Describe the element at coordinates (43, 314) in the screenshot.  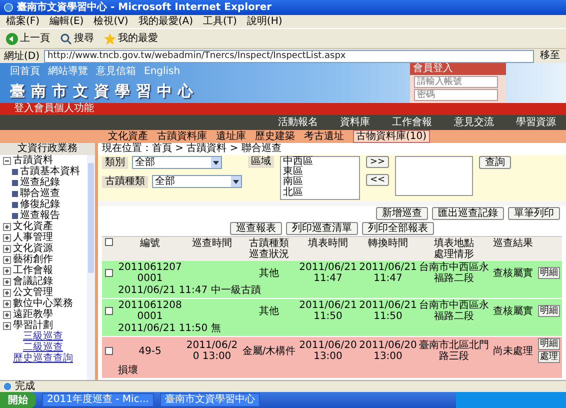
I see `tree-item: 遠距教學` at that location.